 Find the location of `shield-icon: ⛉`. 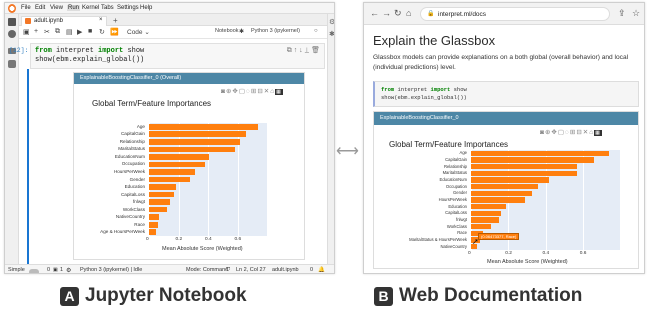

shield-icon: ⛉ is located at coordinates (228, 270).